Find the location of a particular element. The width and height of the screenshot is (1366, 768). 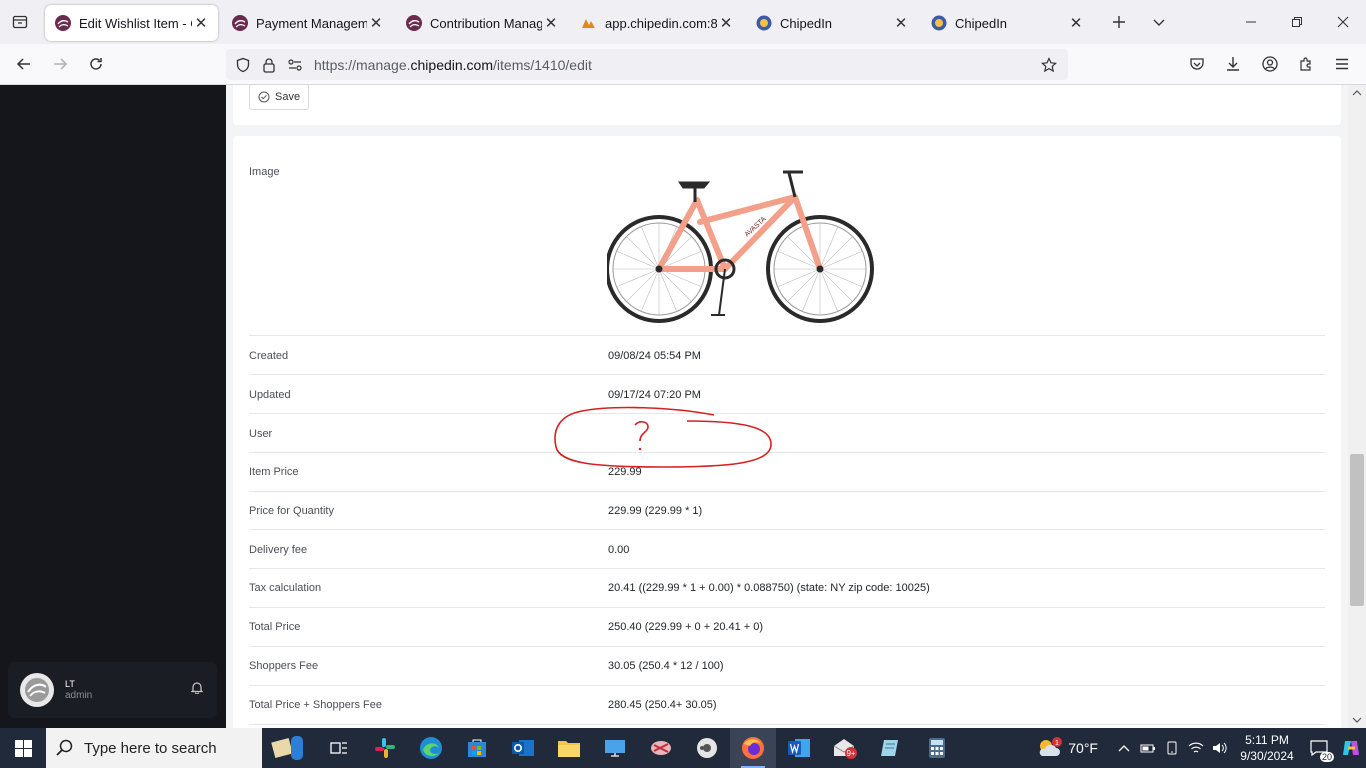

close-window-button is located at coordinates (1343, 22).